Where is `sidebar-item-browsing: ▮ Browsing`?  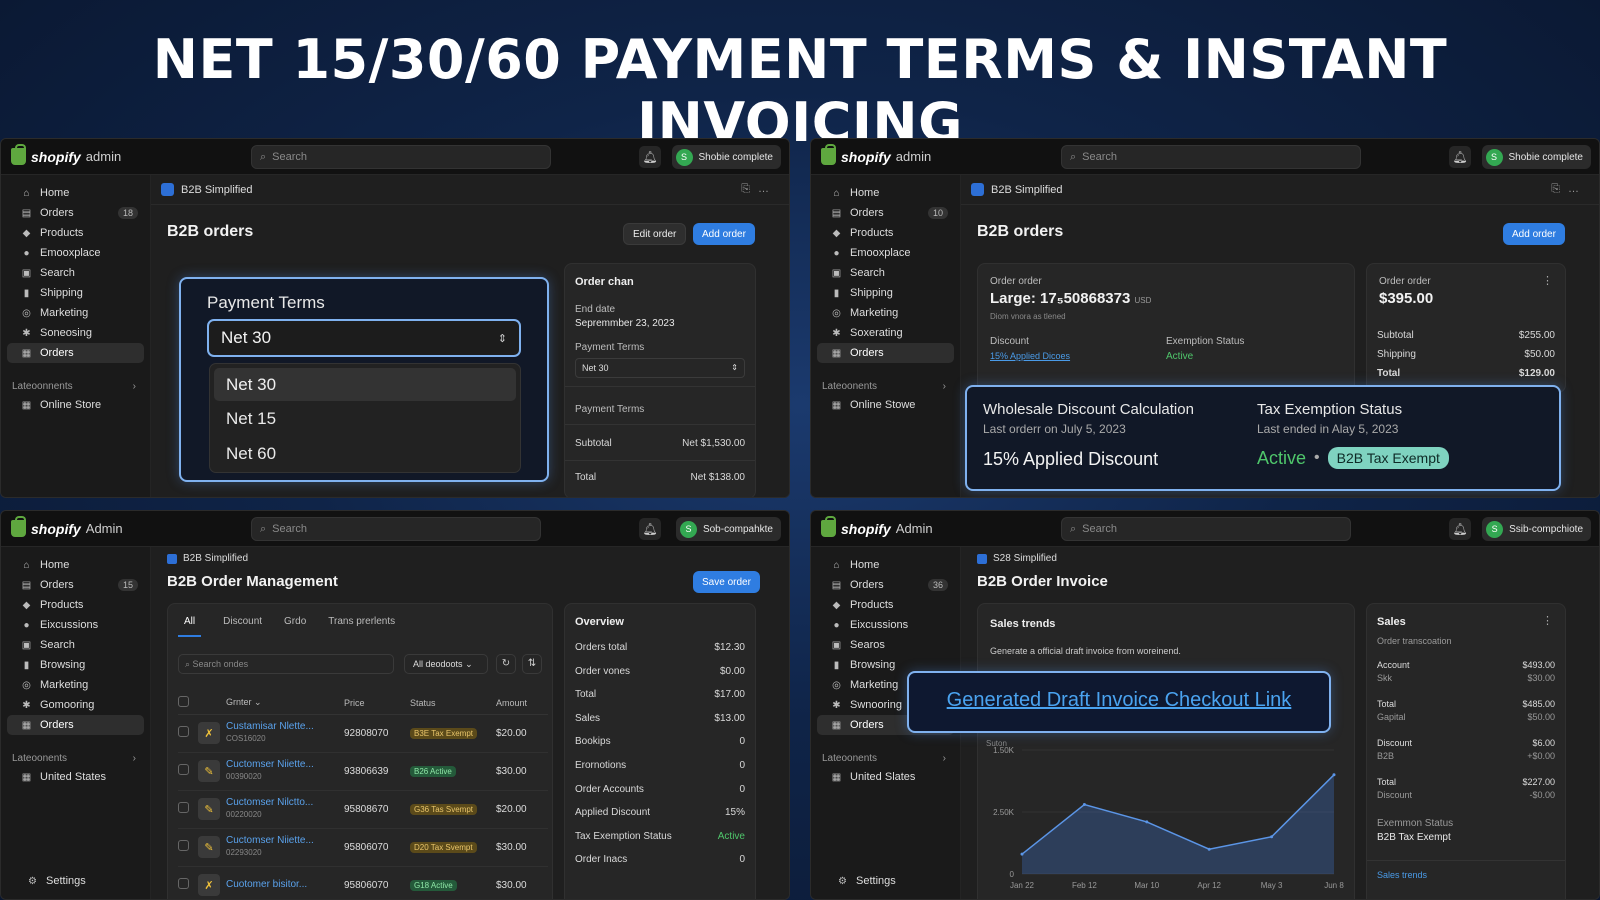 sidebar-item-browsing: ▮ Browsing is located at coordinates (75, 665).